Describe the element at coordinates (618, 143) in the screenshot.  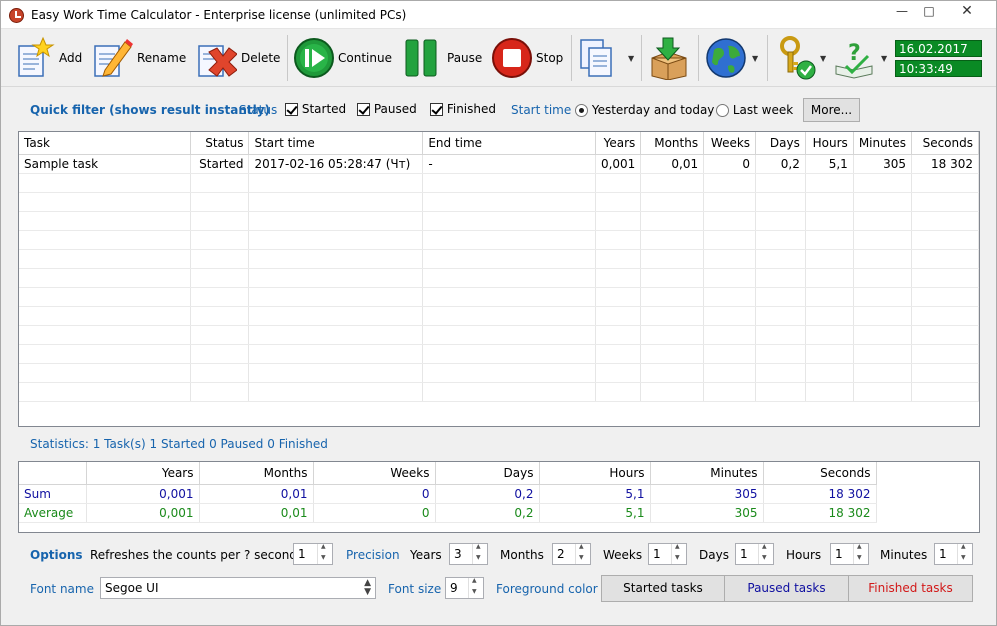
I see `col-header-years: Years` at that location.